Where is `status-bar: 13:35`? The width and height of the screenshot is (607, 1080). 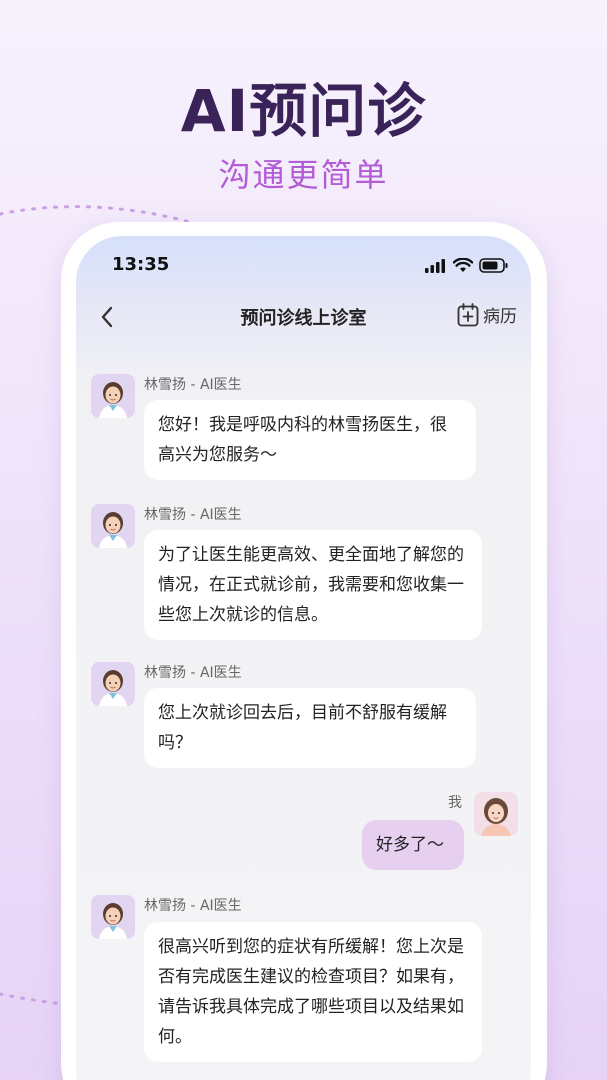
status-bar: 13:35 is located at coordinates (303, 266).